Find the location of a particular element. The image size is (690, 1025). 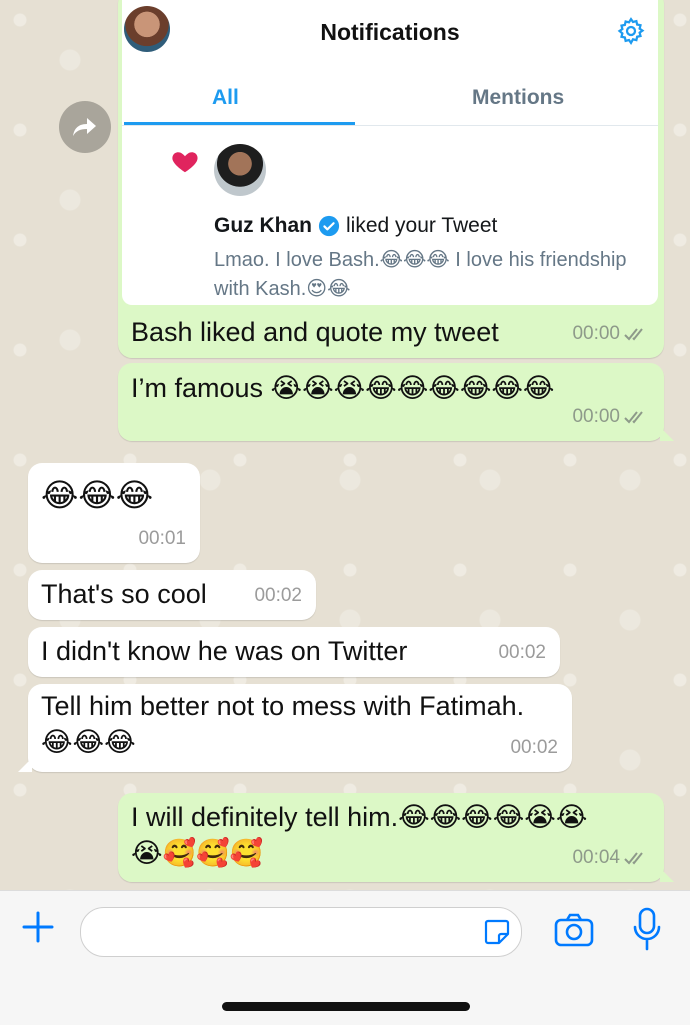

notification-line: Guz Khan liked your Tweet is located at coordinates (355, 226).